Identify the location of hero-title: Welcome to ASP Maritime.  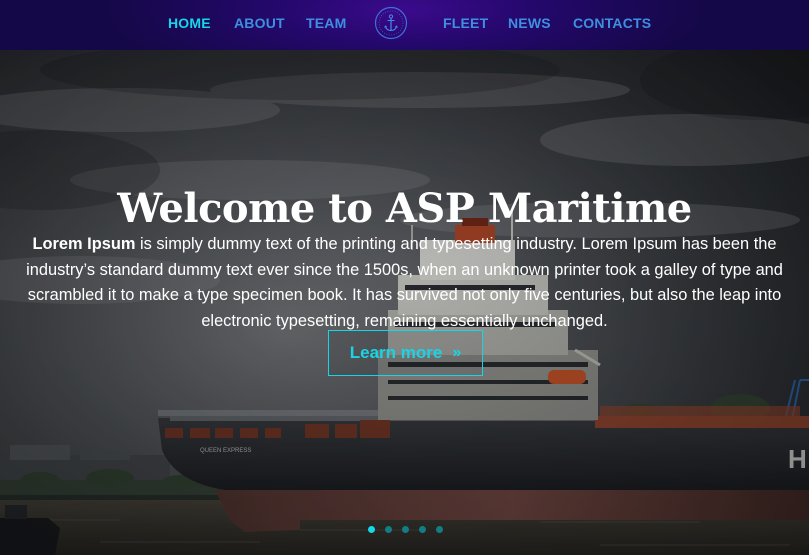
(404, 208).